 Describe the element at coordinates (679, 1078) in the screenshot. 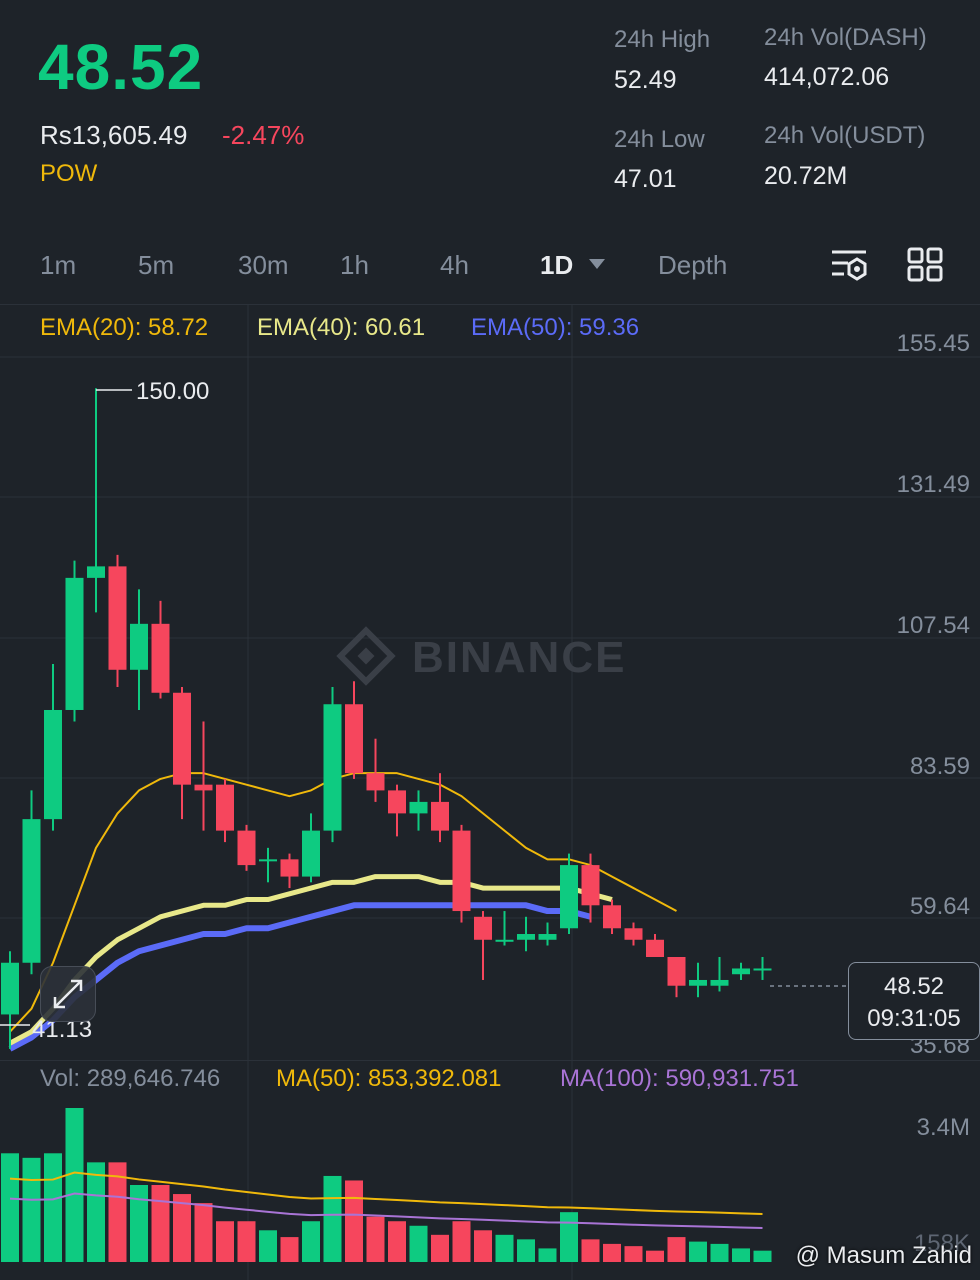

I see `ma100-legend: MA(100): 590,931.751` at that location.